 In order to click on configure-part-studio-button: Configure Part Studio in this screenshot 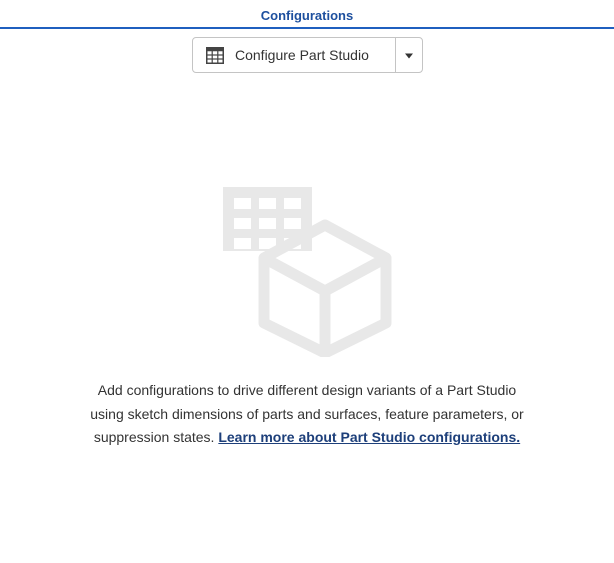, I will do `click(294, 55)`.